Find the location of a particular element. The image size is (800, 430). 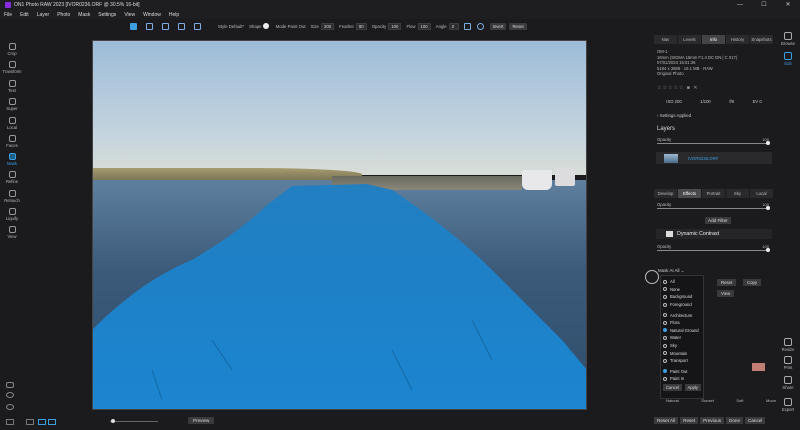

tool-local: Local is located at coordinates (12, 123).